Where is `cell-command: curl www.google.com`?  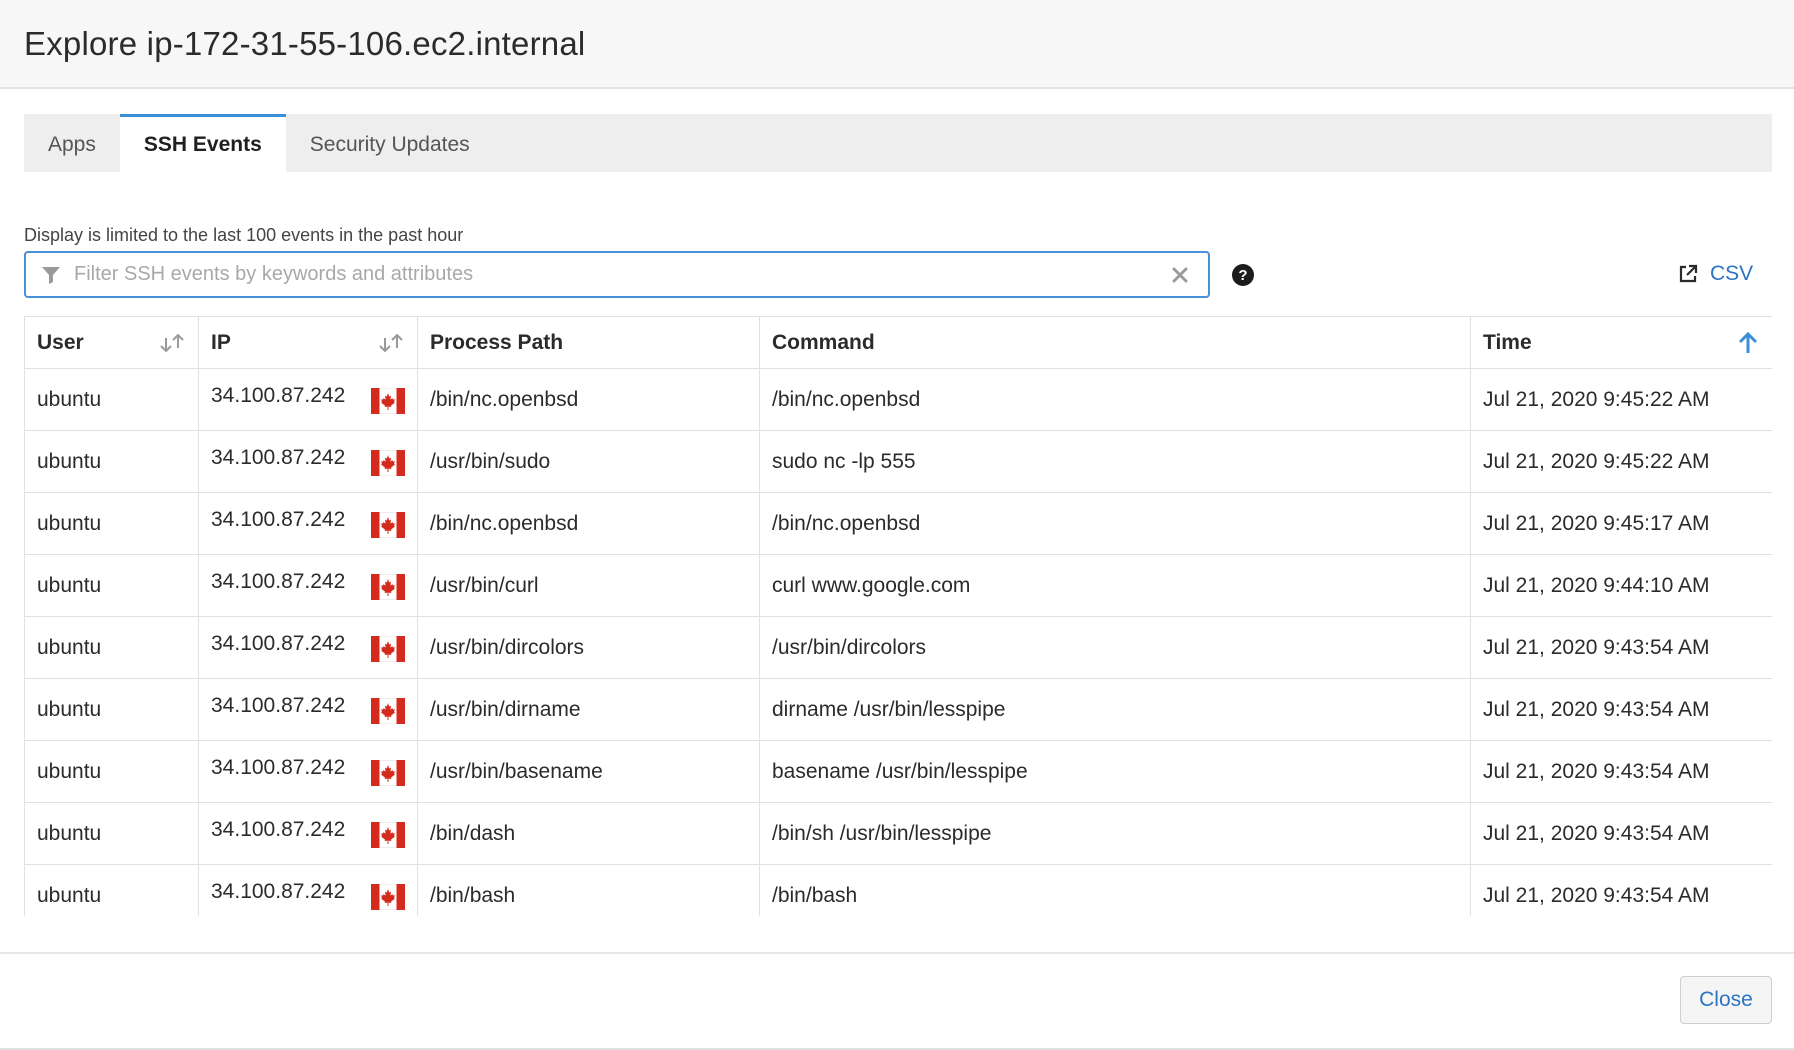 cell-command: curl www.google.com is located at coordinates (1115, 585).